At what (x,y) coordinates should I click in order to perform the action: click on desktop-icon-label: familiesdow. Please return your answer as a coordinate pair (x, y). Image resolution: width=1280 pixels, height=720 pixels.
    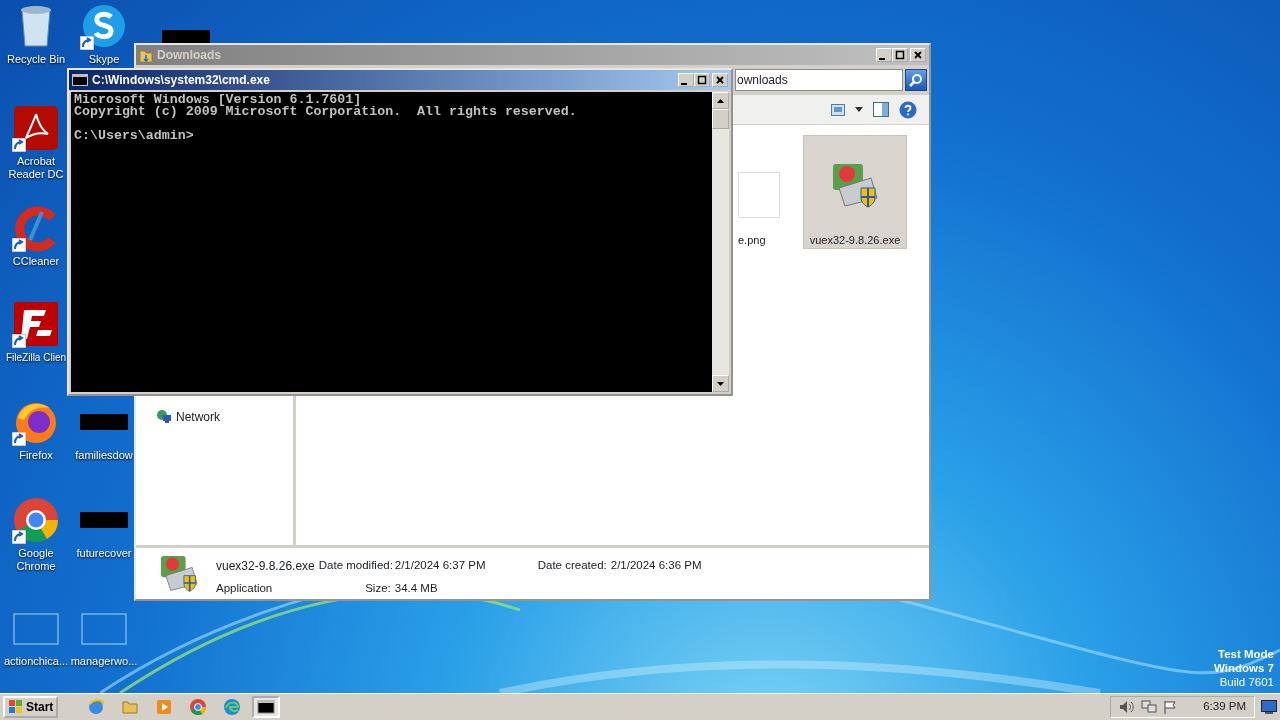
    Looking at the image, I should click on (104, 455).